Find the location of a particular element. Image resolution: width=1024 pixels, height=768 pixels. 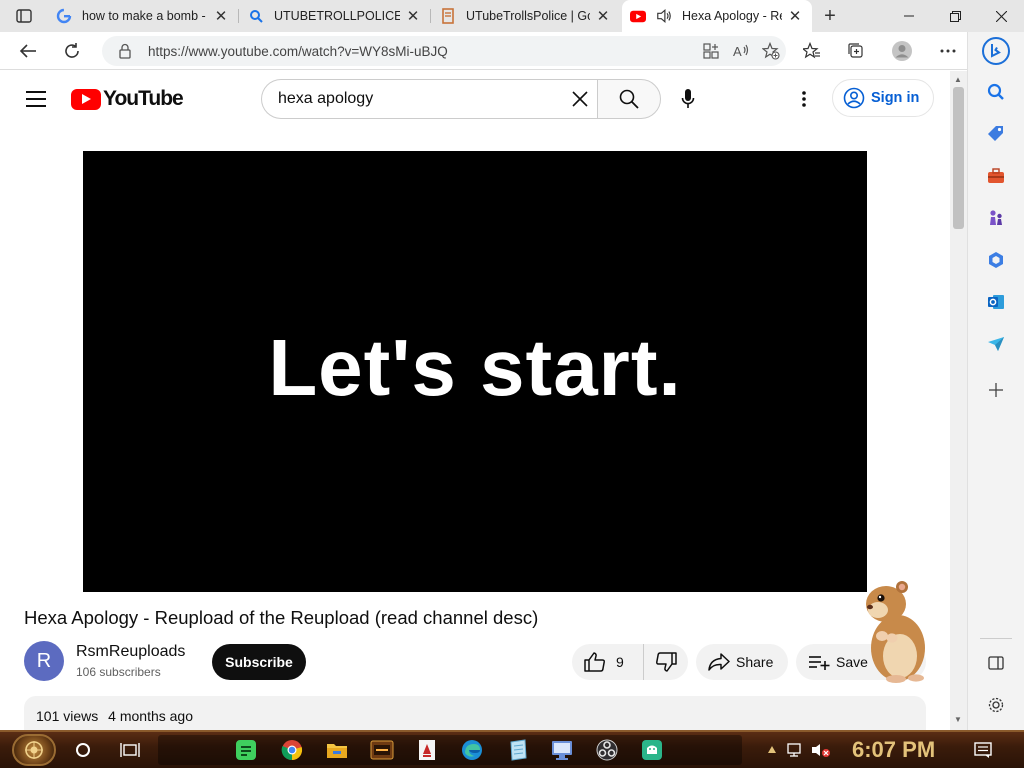

collections-icon is located at coordinates (856, 51).